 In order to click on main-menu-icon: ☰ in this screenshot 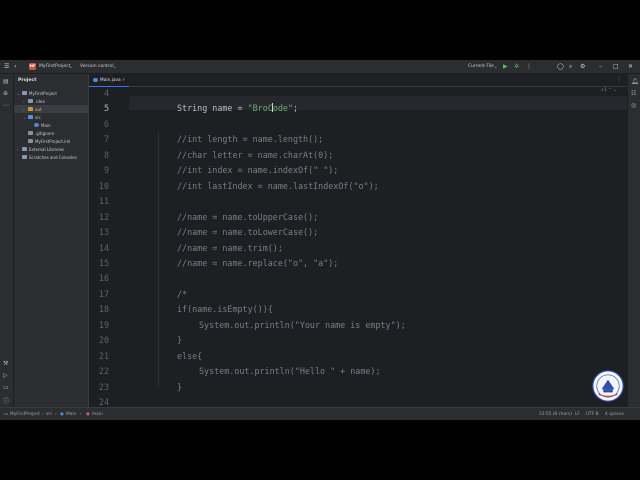, I will do `click(6, 66)`.